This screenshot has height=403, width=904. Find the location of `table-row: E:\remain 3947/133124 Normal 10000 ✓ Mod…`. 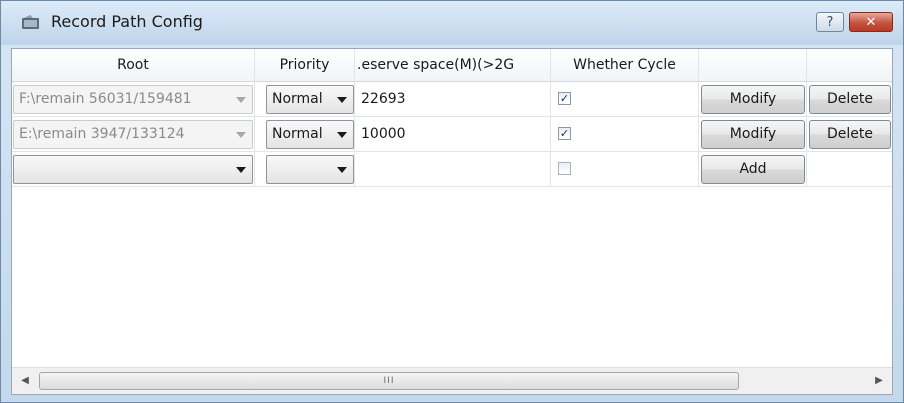

table-row: E:\remain 3947/133124 Normal 10000 ✓ Mod… is located at coordinates (452, 134).